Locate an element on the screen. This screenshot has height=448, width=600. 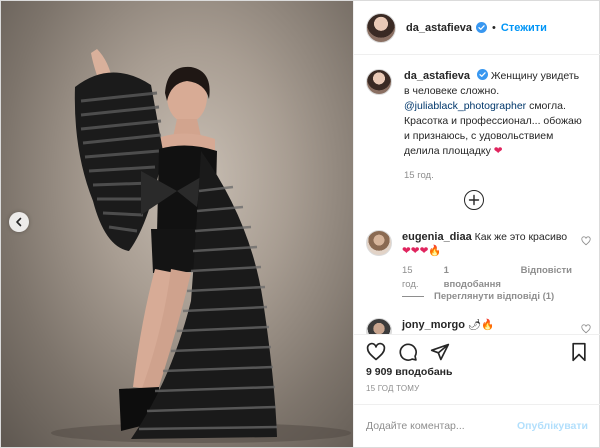
post-time-ago: 15 ГОД ТОМУ is located at coordinates (393, 388).